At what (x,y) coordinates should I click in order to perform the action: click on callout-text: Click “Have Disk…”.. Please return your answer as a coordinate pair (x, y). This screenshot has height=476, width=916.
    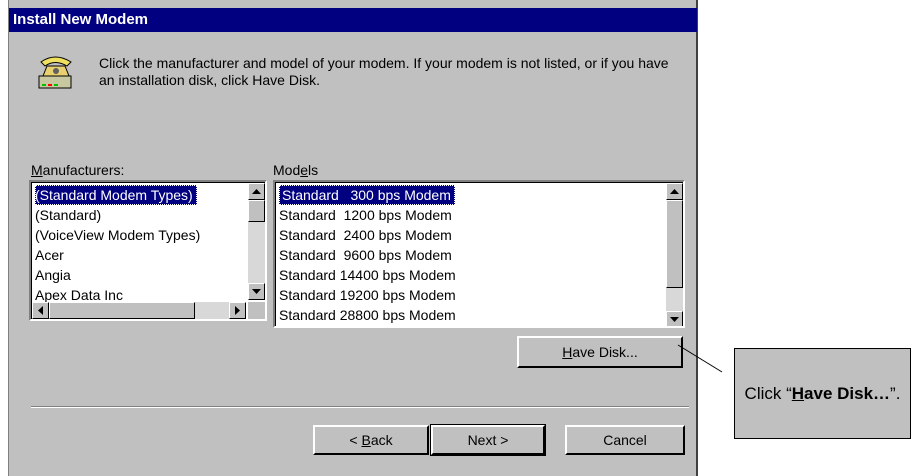
    Looking at the image, I should click on (822, 393).